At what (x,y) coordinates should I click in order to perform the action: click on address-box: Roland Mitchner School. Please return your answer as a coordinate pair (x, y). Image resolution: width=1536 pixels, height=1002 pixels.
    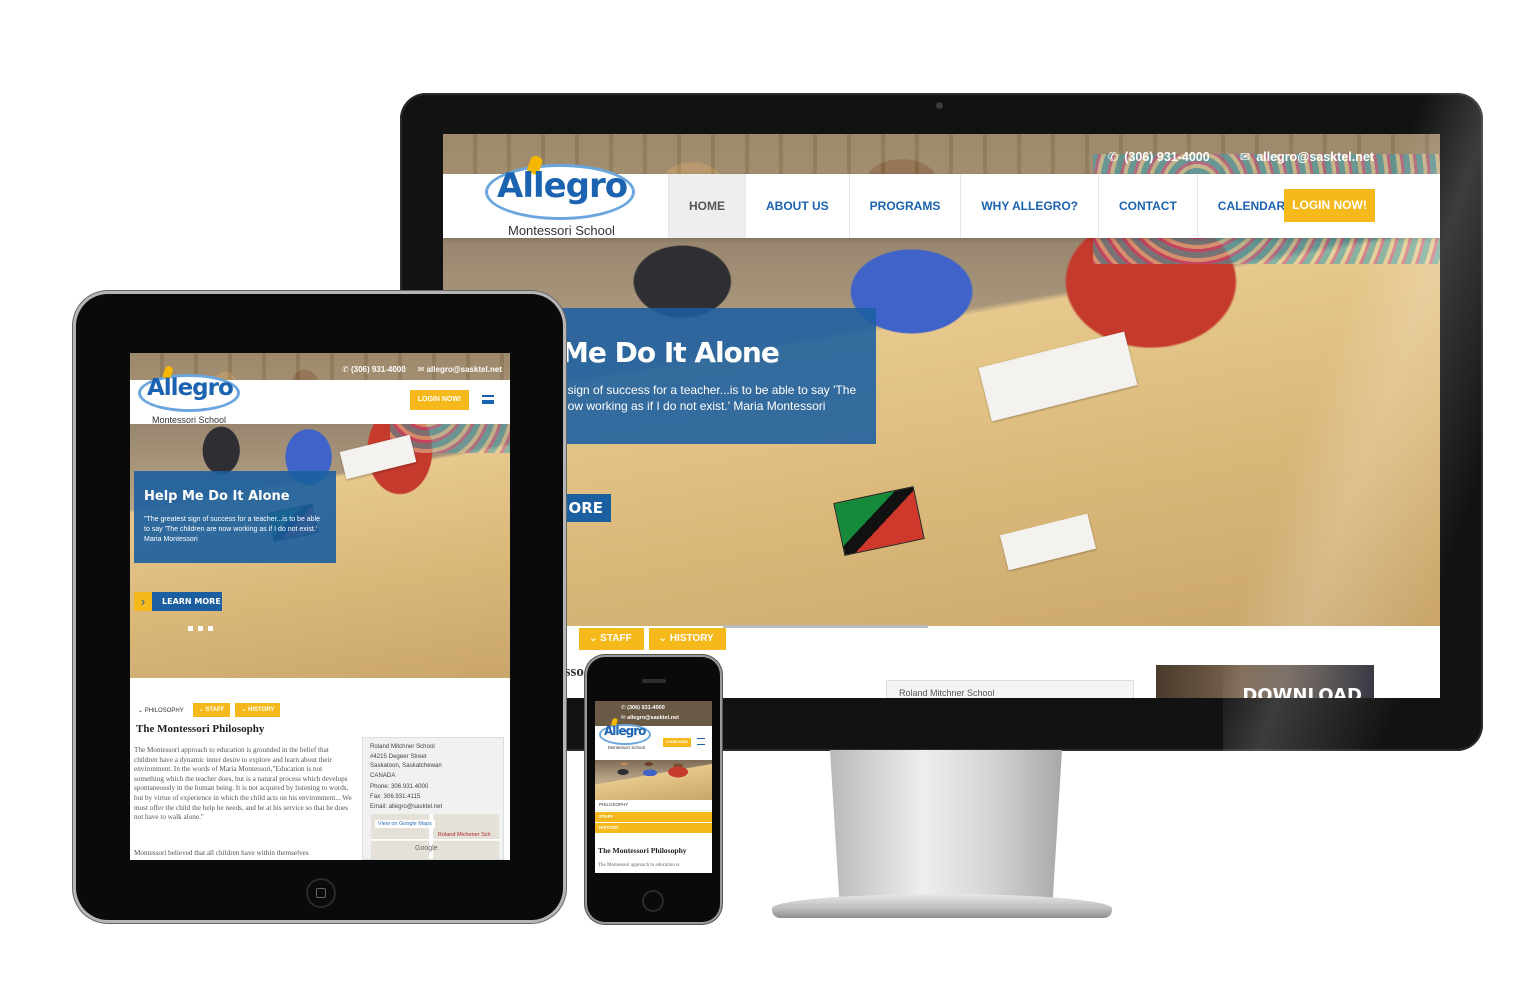
    Looking at the image, I should click on (1010, 689).